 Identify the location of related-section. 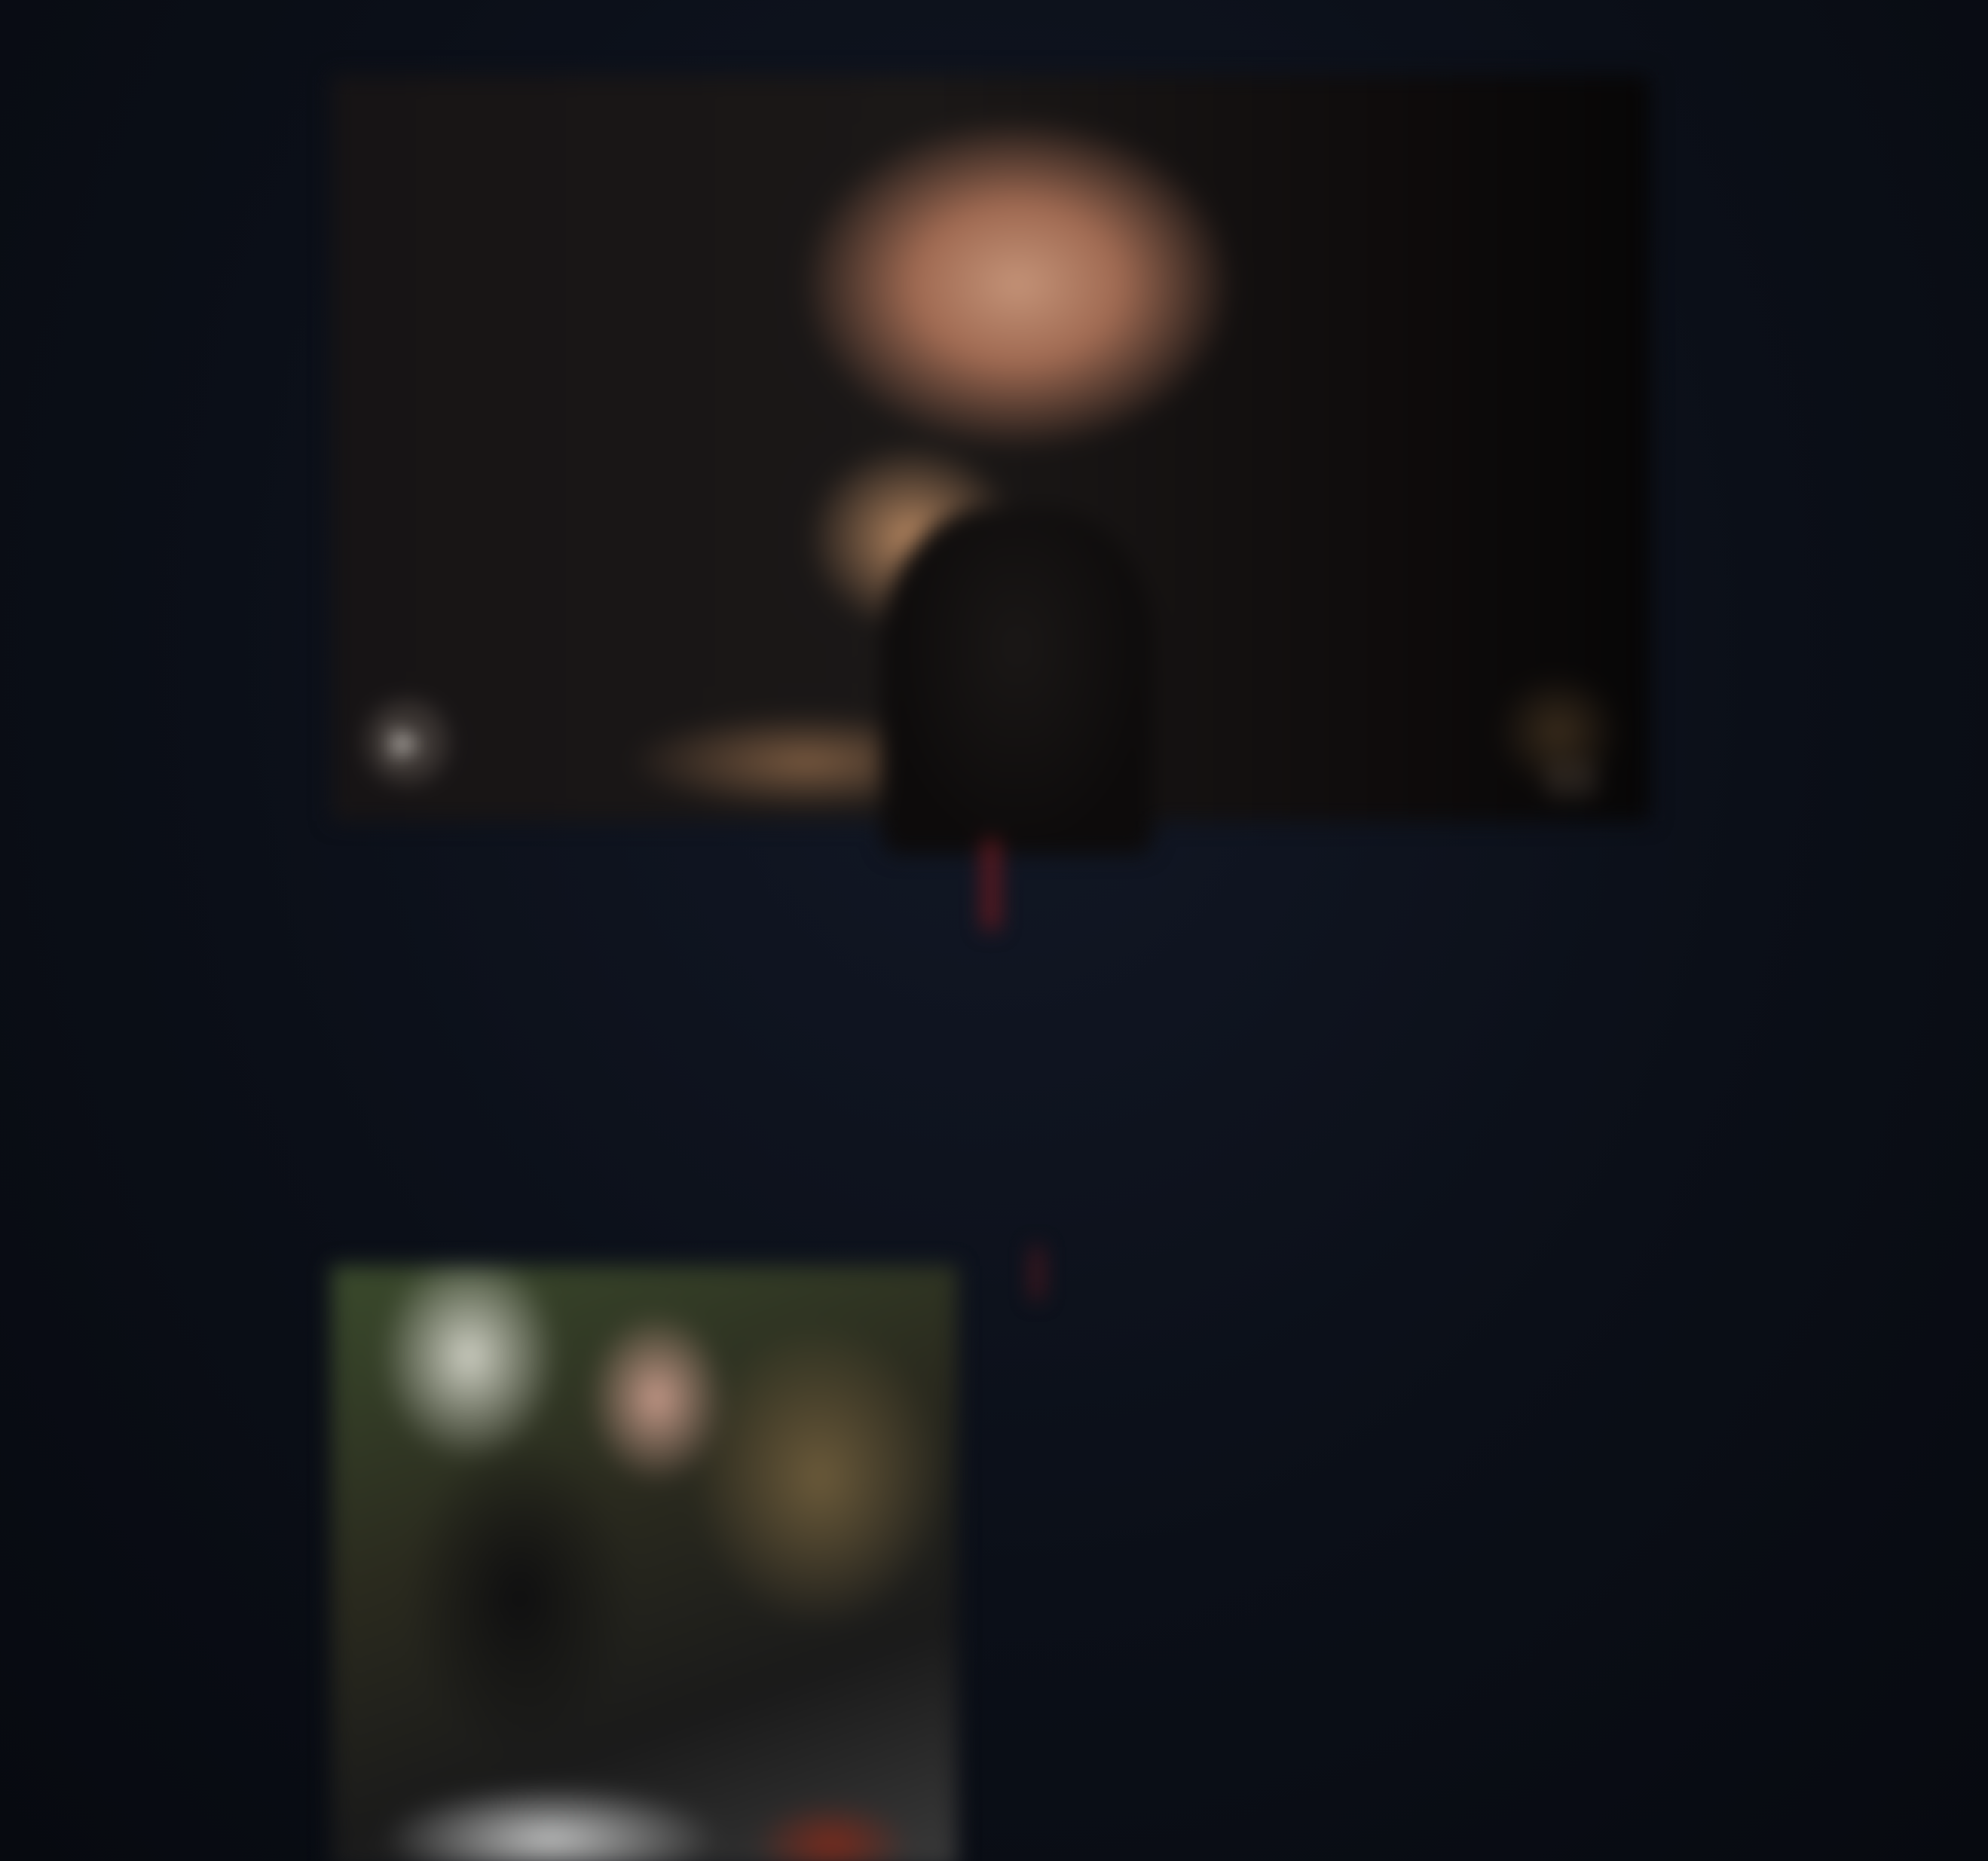
(1341, 1552).